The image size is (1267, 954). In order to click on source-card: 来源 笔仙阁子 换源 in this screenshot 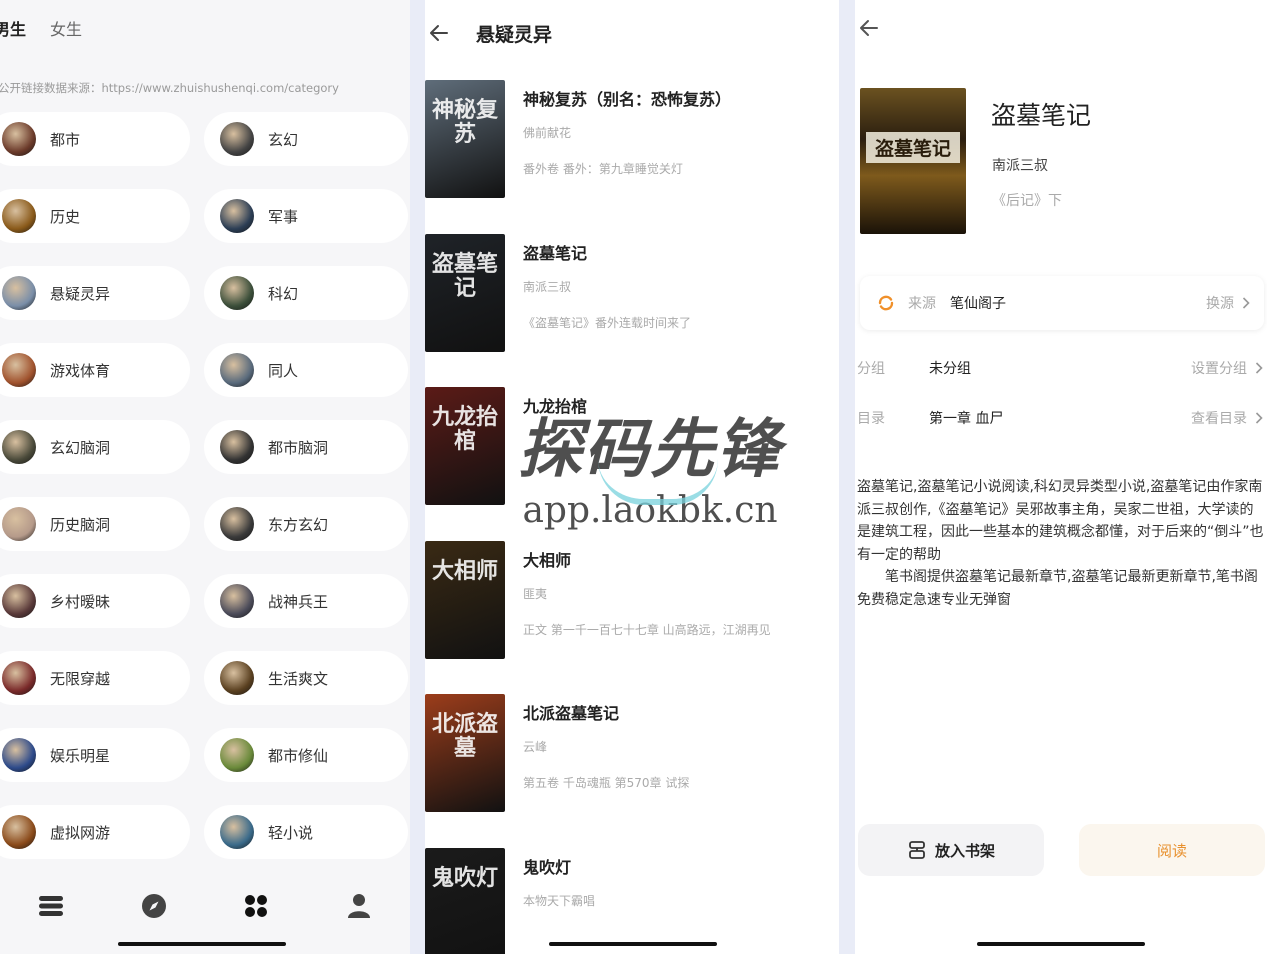, I will do `click(1062, 303)`.